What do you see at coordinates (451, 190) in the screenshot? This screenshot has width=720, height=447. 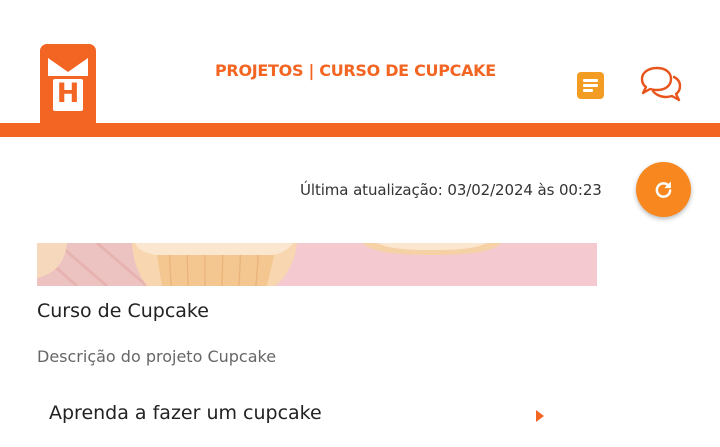 I see `last-update-text: Última atualização: 03/02/2024 às 00:23` at bounding box center [451, 190].